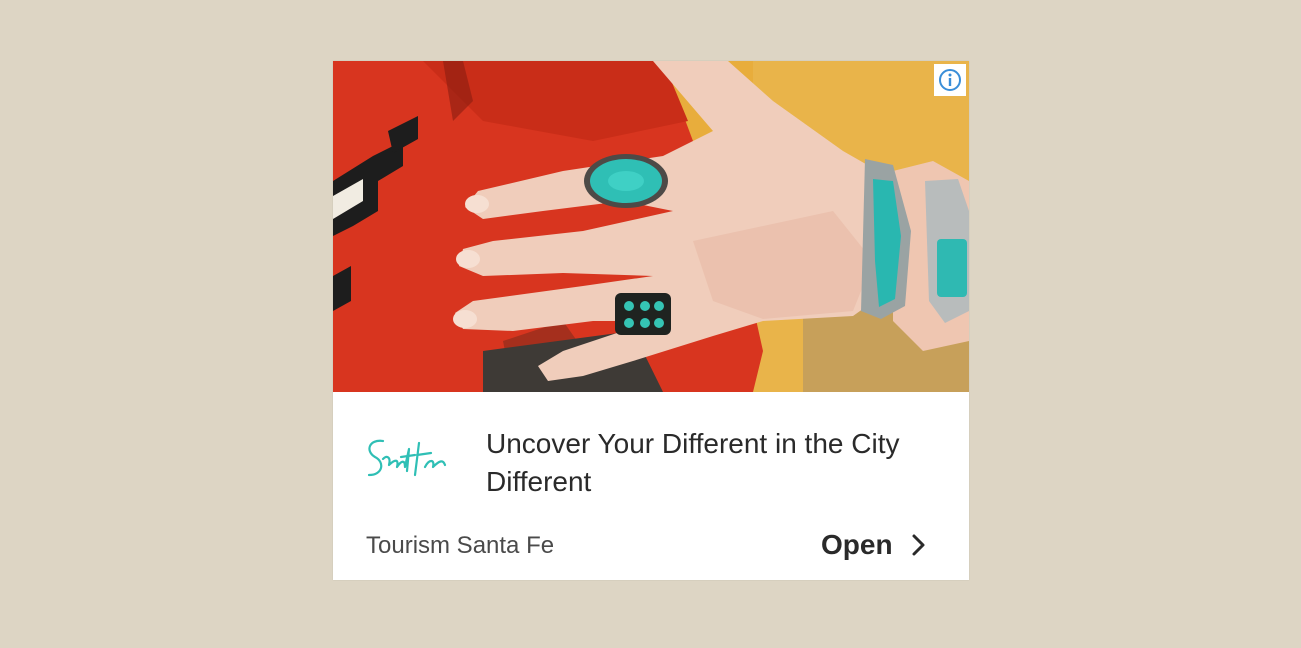  I want to click on advertiser-logo, so click(416, 461).